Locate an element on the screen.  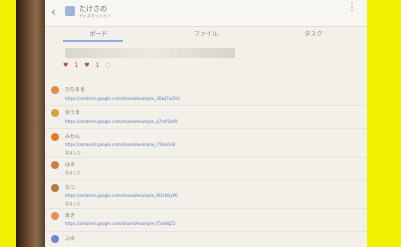
more-icon: ⋮ is located at coordinates (352, 7).